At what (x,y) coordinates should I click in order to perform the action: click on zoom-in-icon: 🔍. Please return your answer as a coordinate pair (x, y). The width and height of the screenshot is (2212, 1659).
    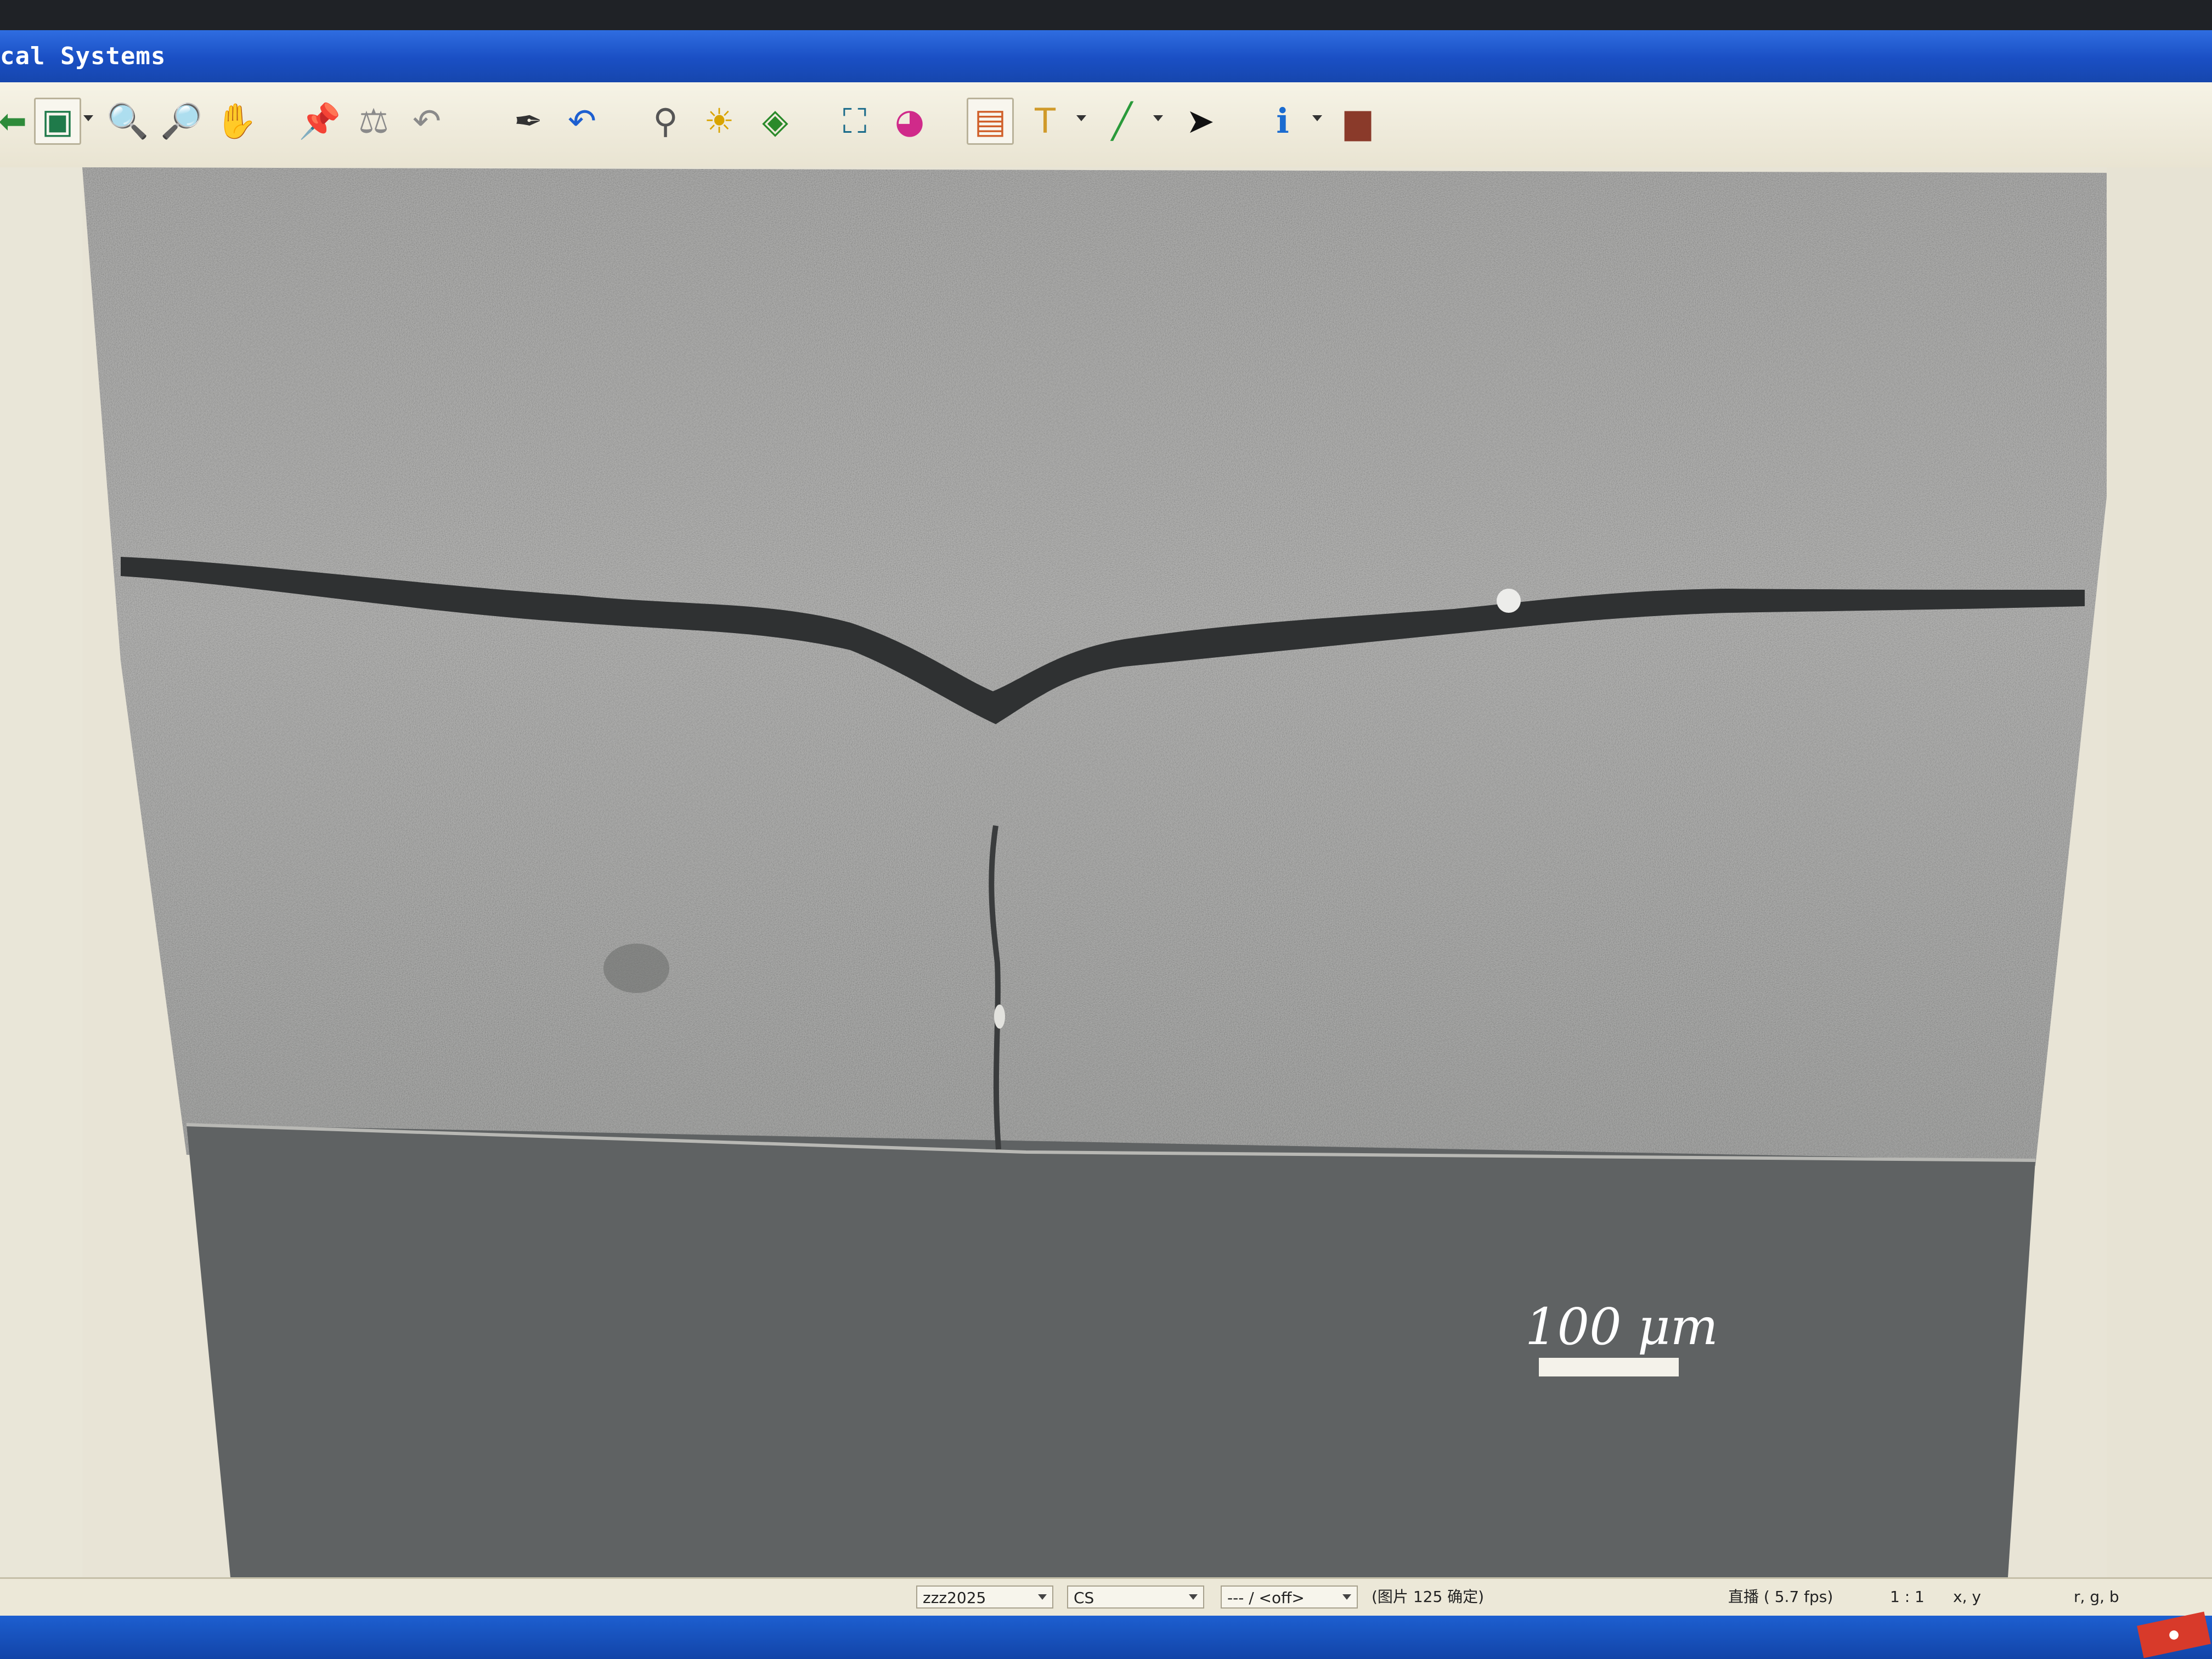
    Looking at the image, I should click on (128, 122).